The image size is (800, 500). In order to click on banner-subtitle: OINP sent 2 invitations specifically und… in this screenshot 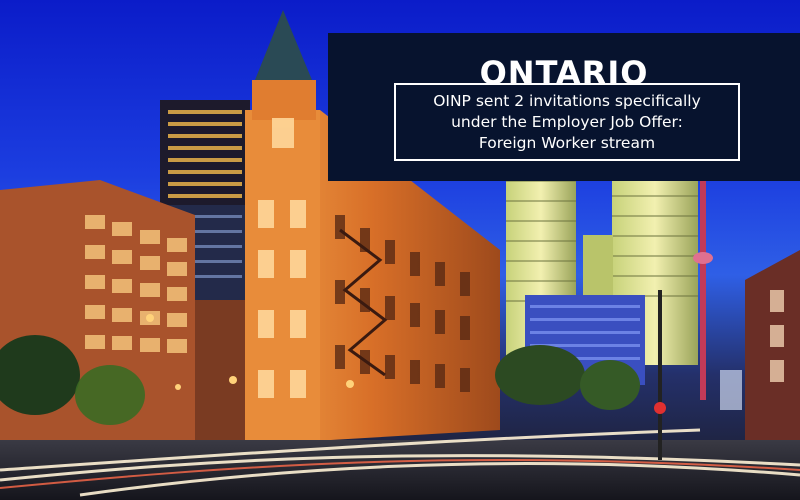, I will do `click(567, 122)`.